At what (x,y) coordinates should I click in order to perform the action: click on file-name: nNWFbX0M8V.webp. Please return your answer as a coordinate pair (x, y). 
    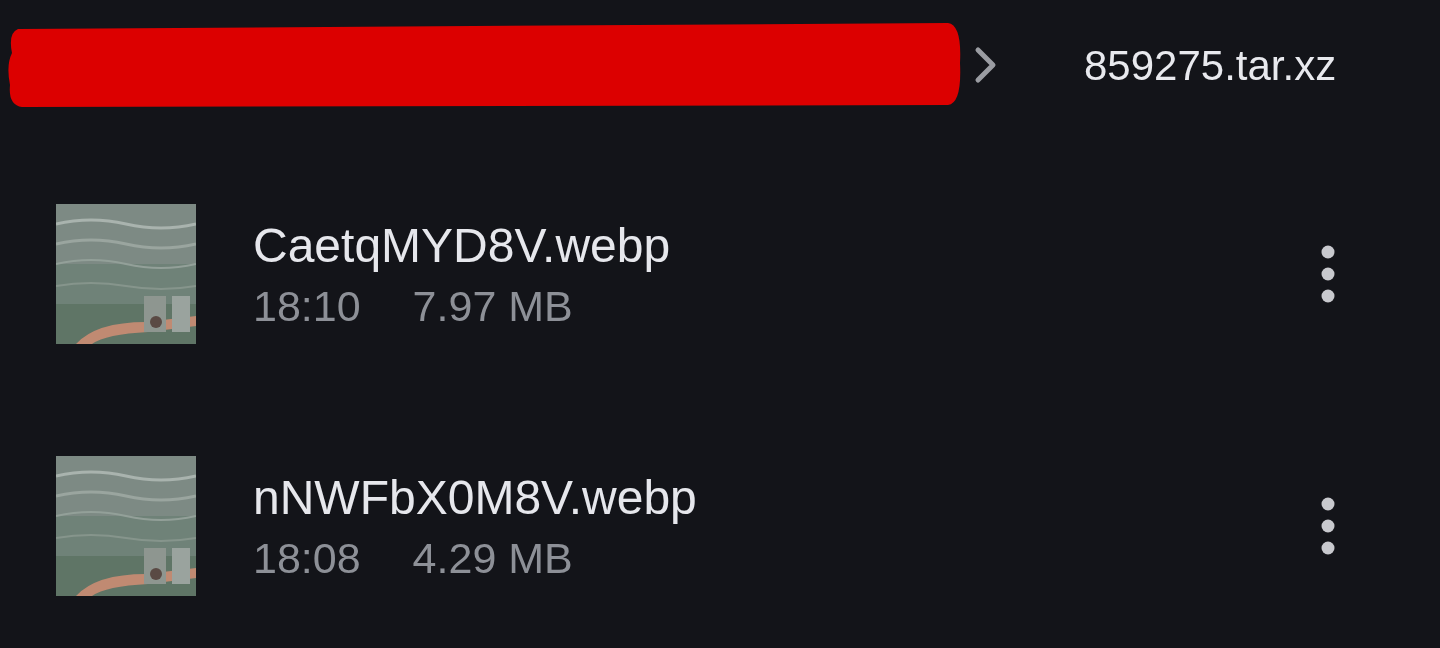
    Looking at the image, I should click on (475, 498).